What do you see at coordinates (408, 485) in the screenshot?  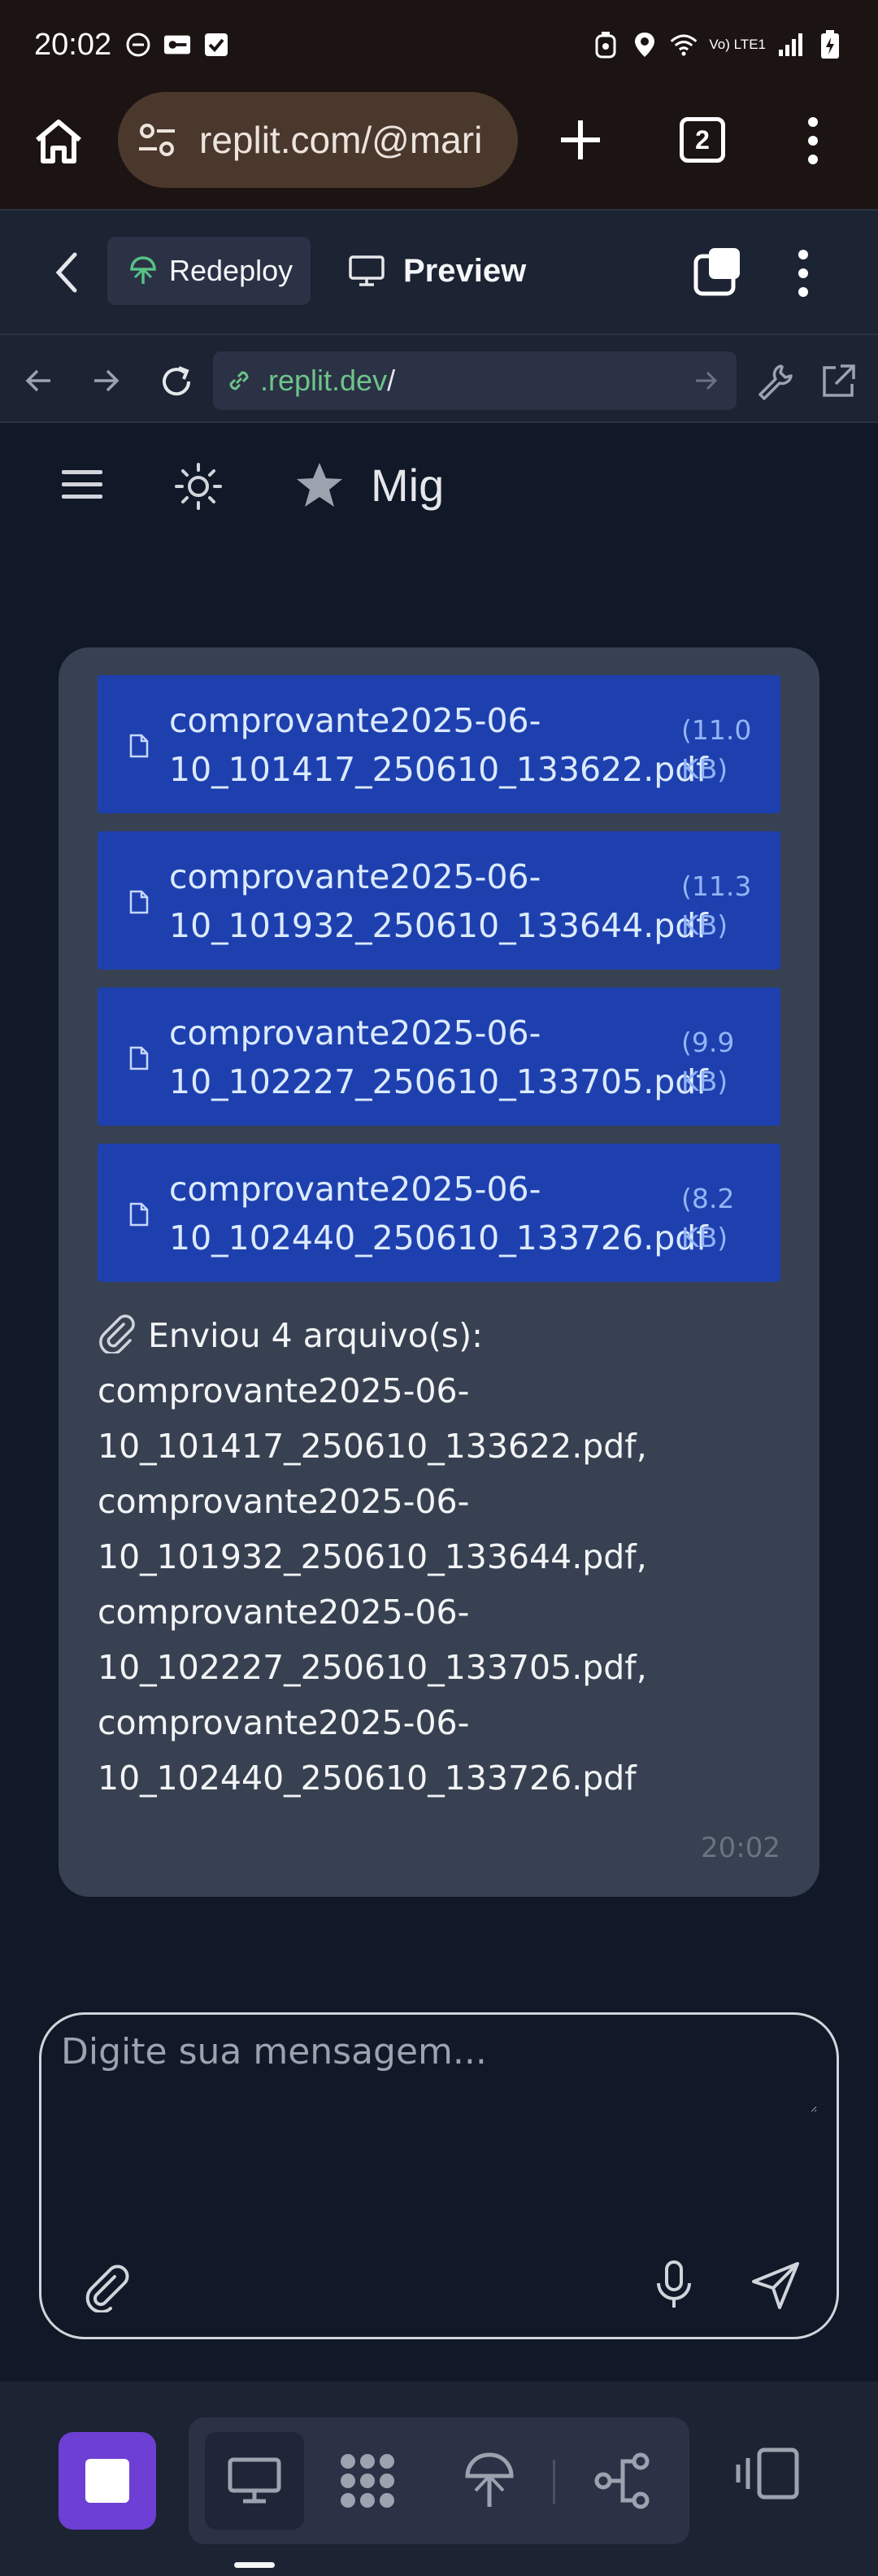 I see `app-title: Mig` at bounding box center [408, 485].